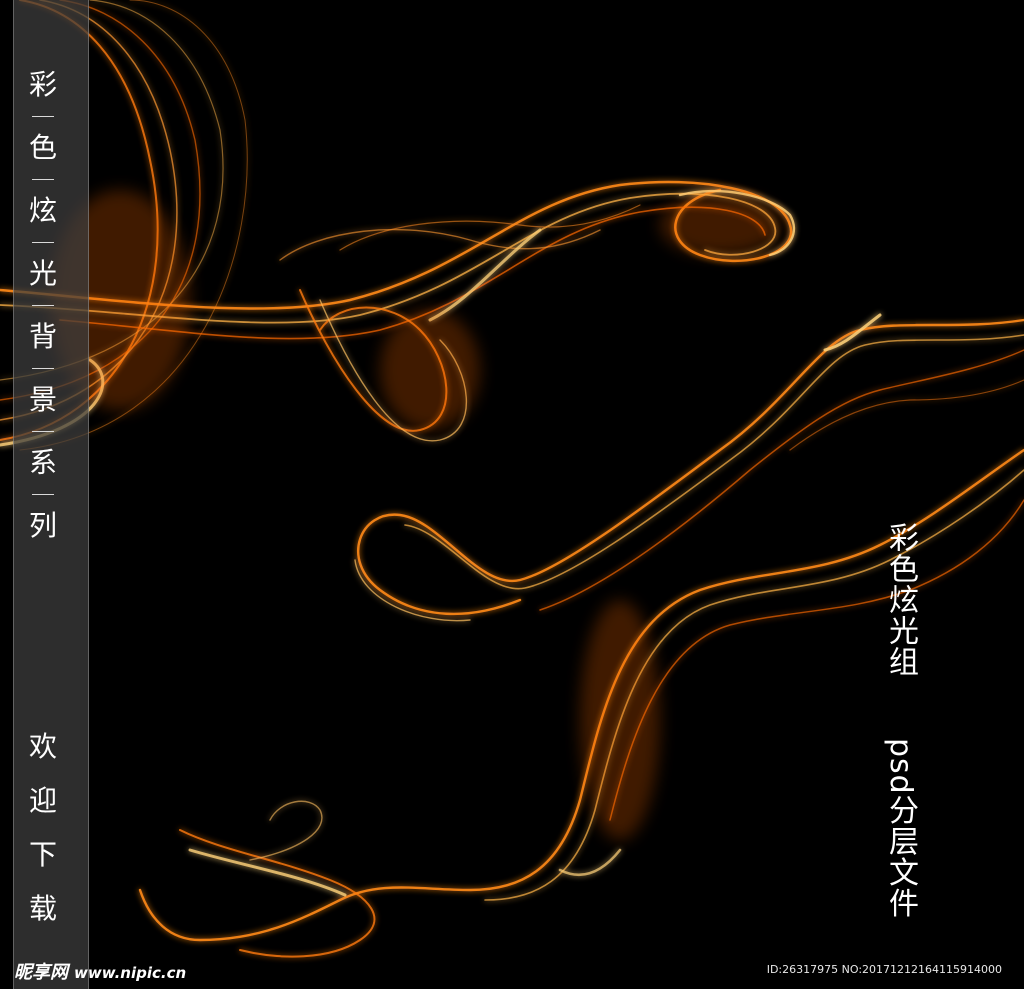 The height and width of the screenshot is (989, 1024). What do you see at coordinates (42, 746) in the screenshot?
I see `welcome-char: 欢` at bounding box center [42, 746].